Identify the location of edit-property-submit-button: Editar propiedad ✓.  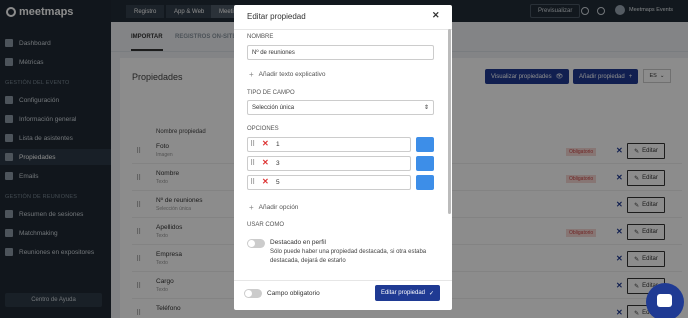
(407, 293).